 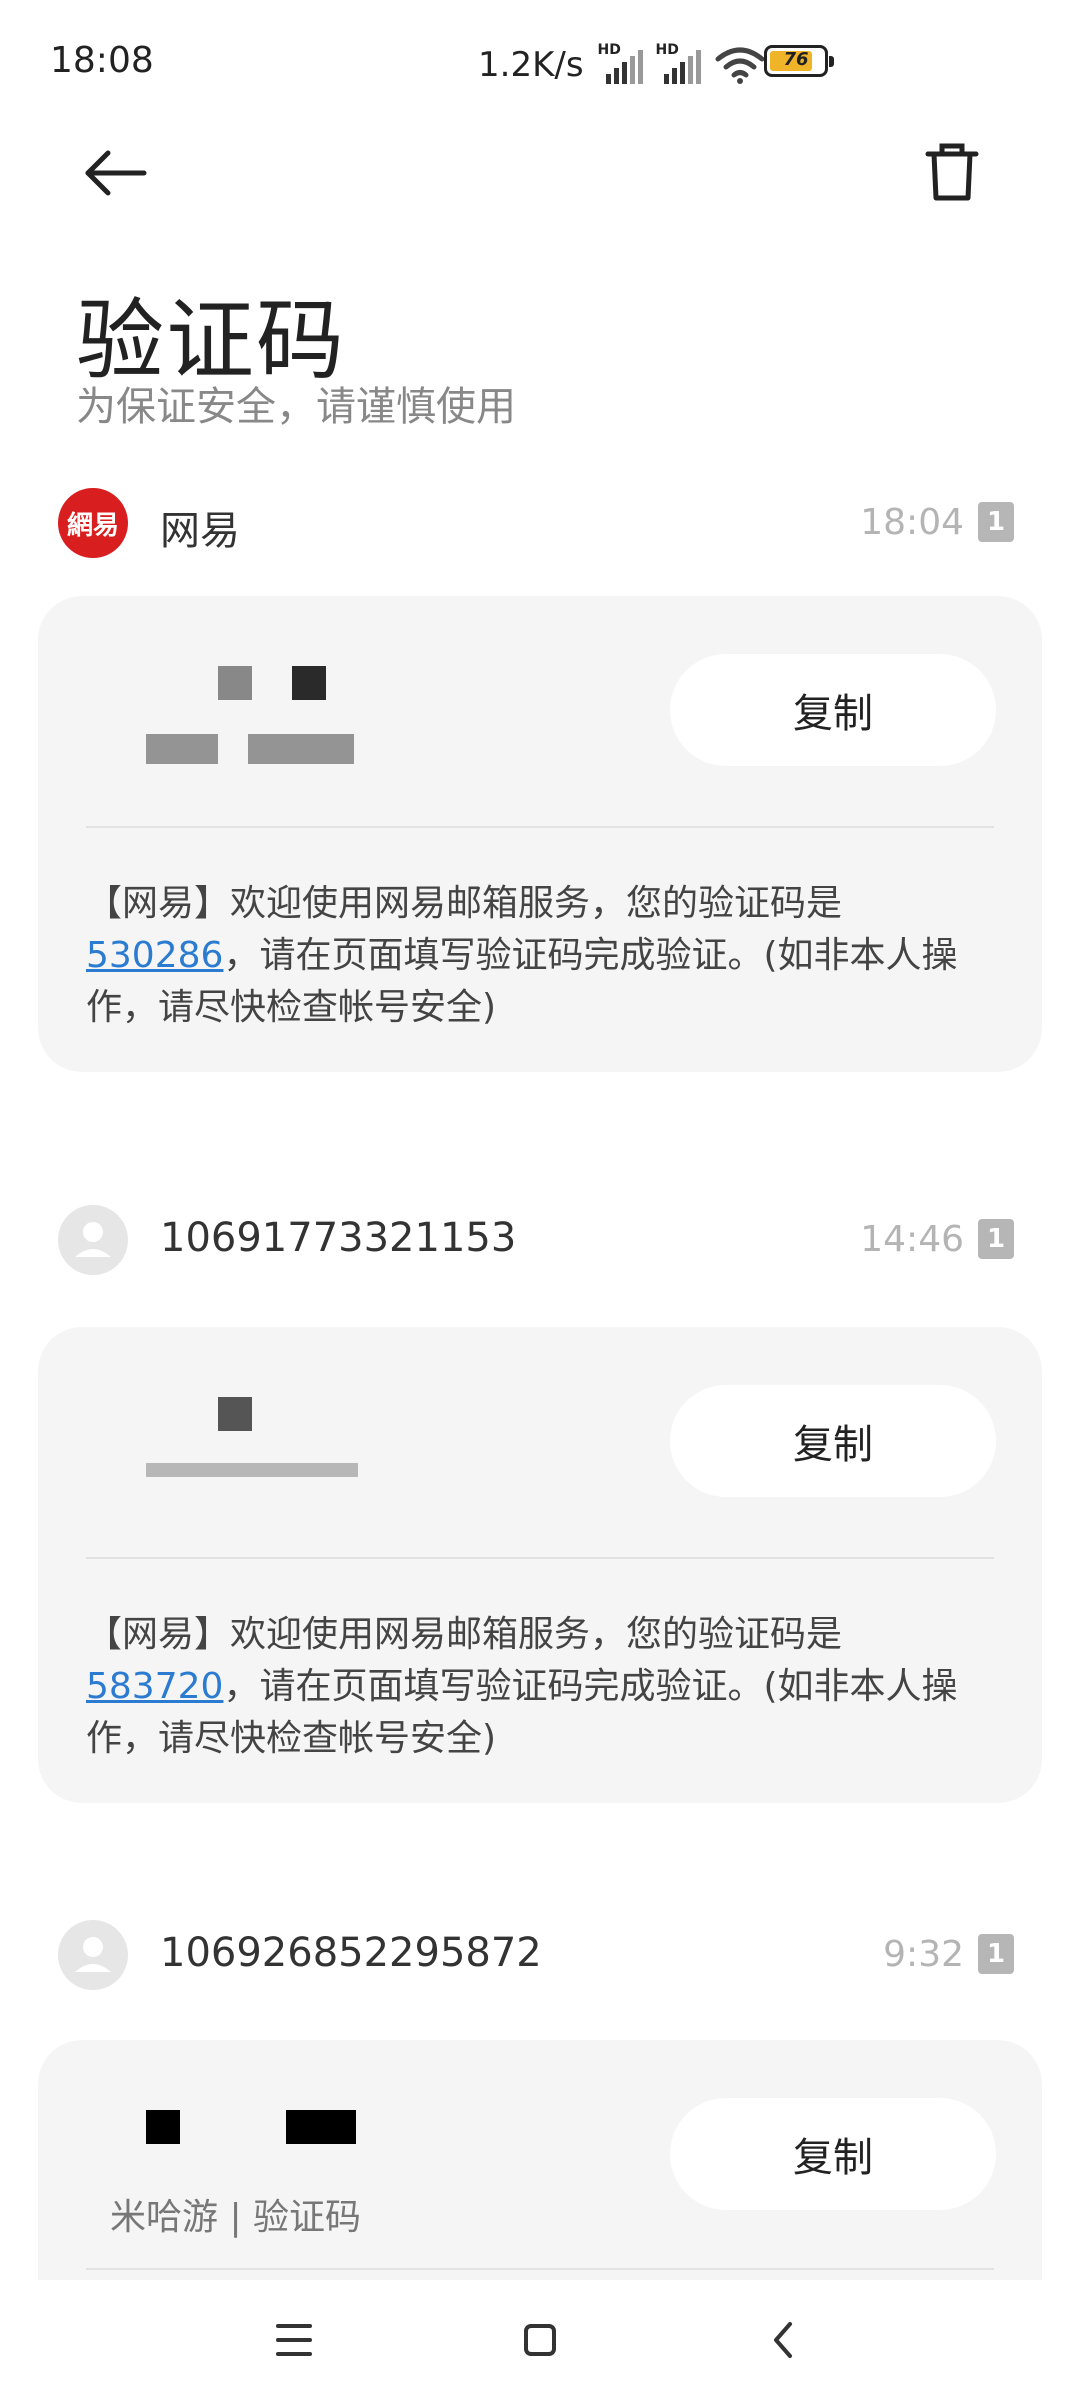 I want to click on home-square-icon, so click(x=540, y=2340).